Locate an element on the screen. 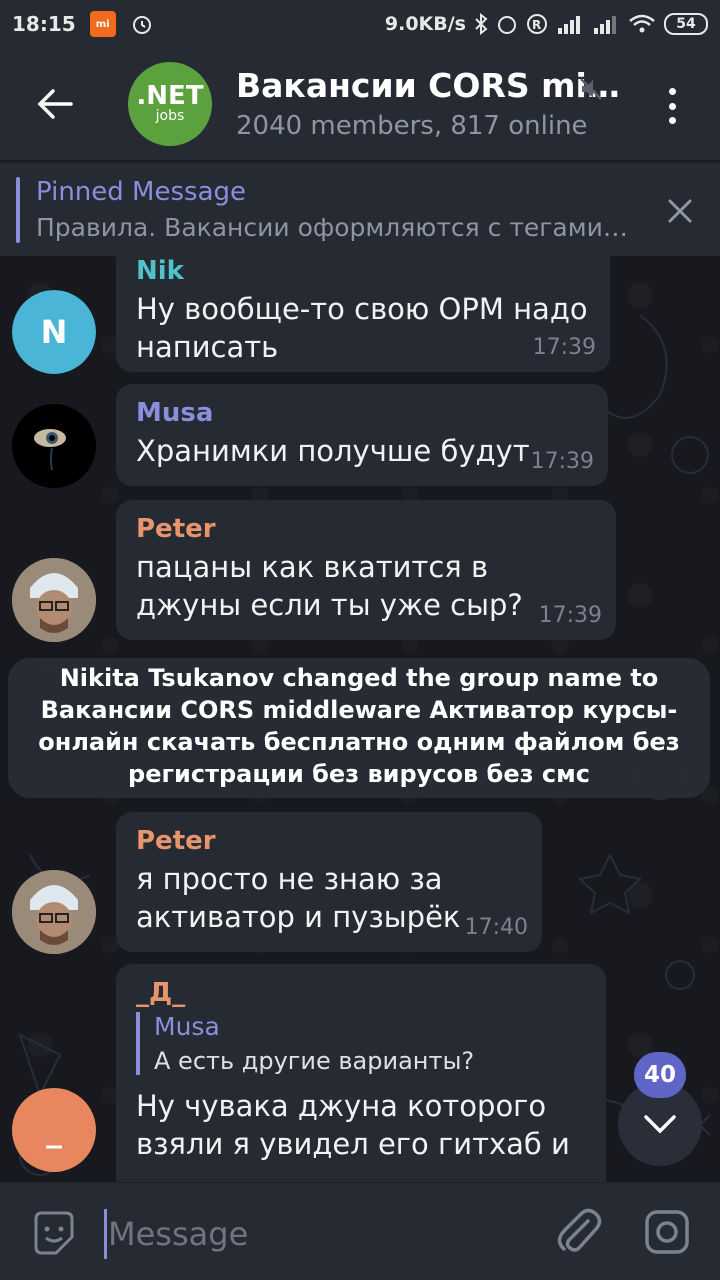  reply-text: А есть другие варианты? is located at coordinates (314, 1061).